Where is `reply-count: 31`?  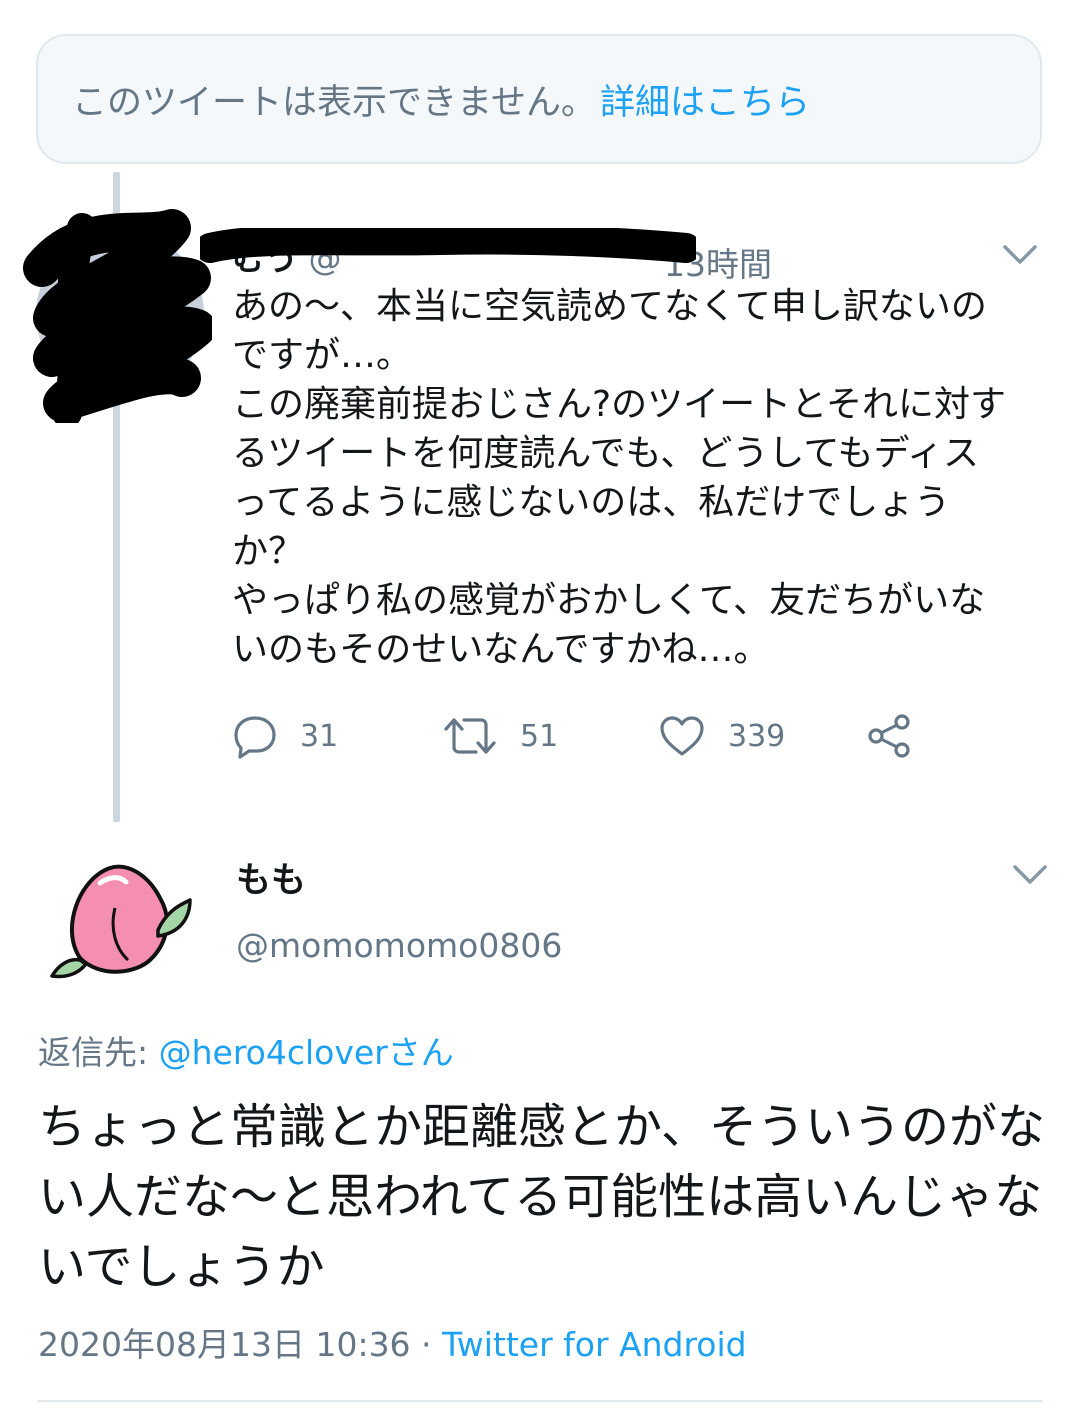
reply-count: 31 is located at coordinates (319, 736).